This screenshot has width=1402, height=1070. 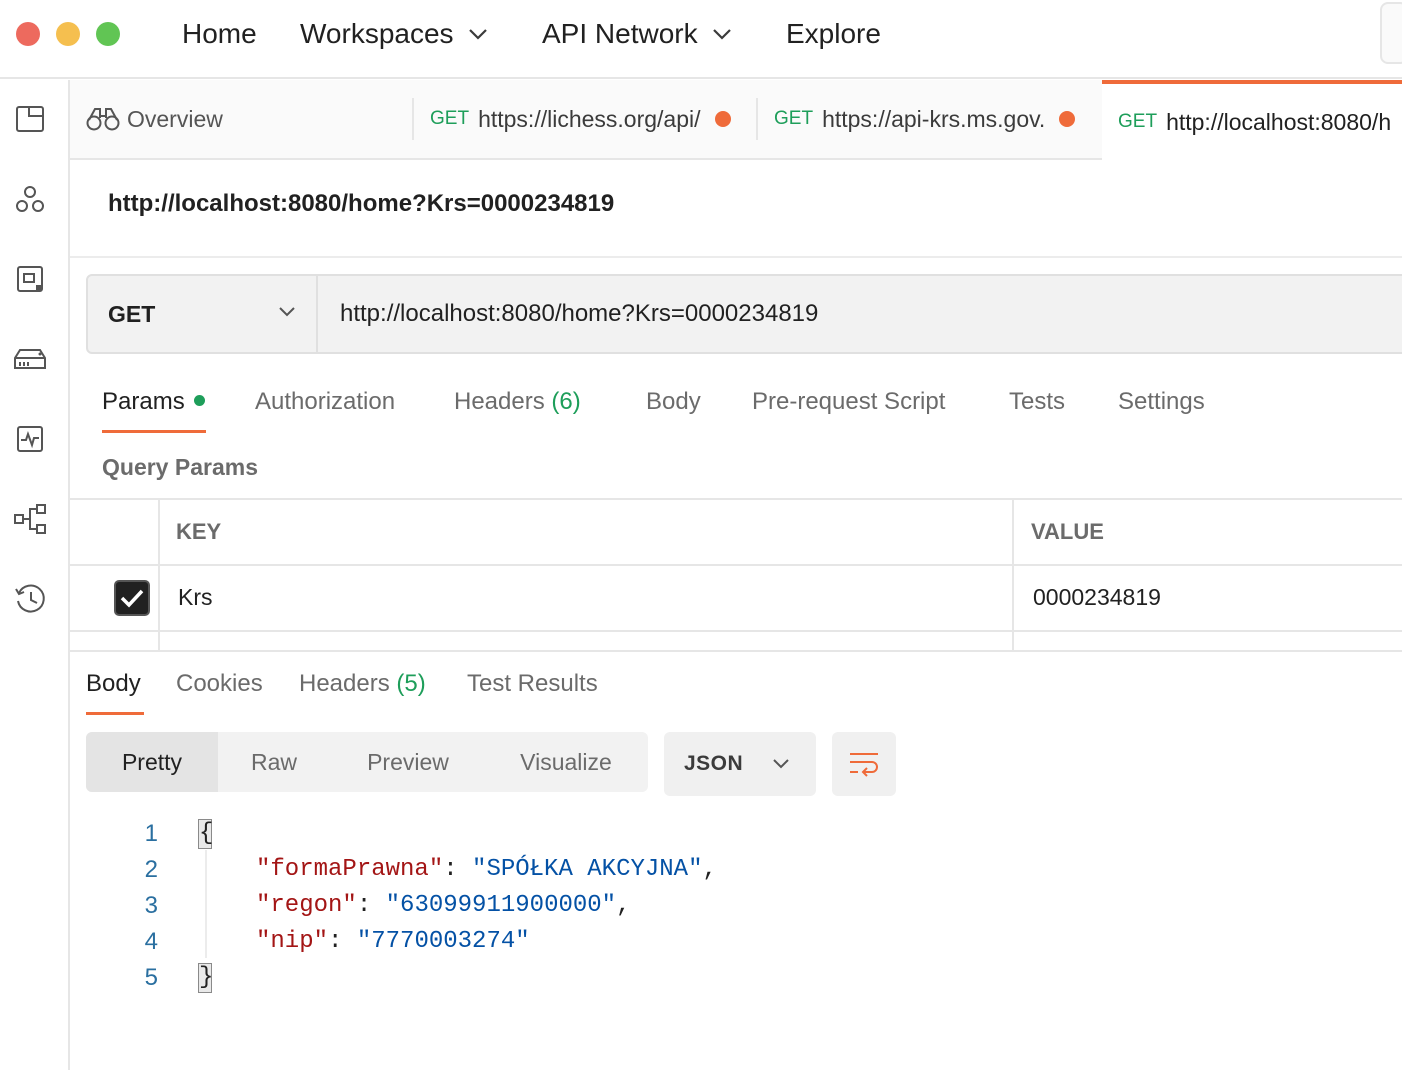 I want to click on nav-explore: Explore, so click(x=833, y=34).